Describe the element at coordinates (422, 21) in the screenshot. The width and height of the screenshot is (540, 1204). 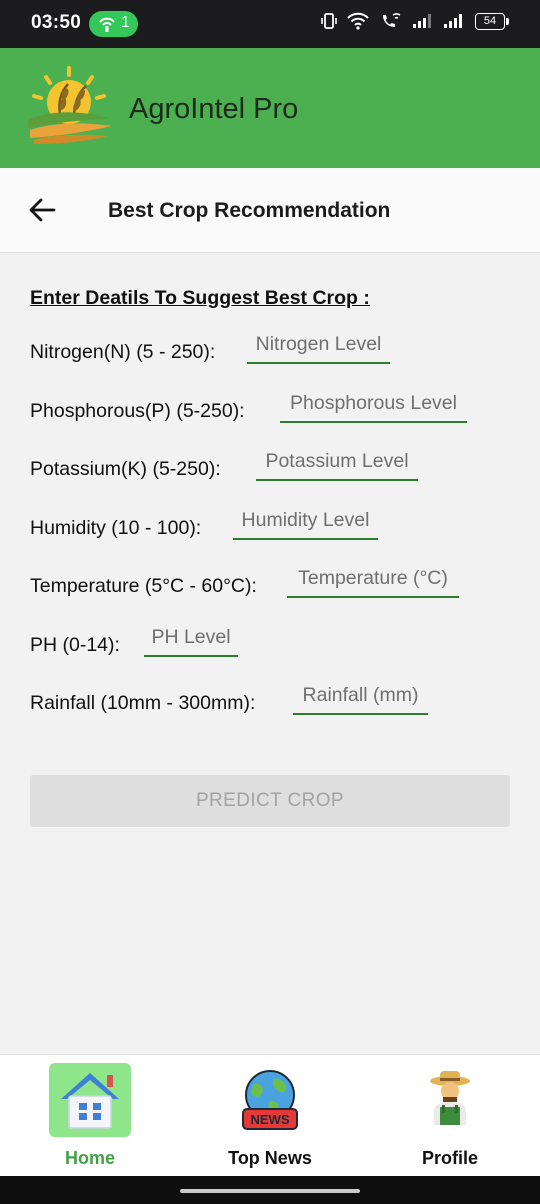
I see `signal-icon-sim1` at that location.